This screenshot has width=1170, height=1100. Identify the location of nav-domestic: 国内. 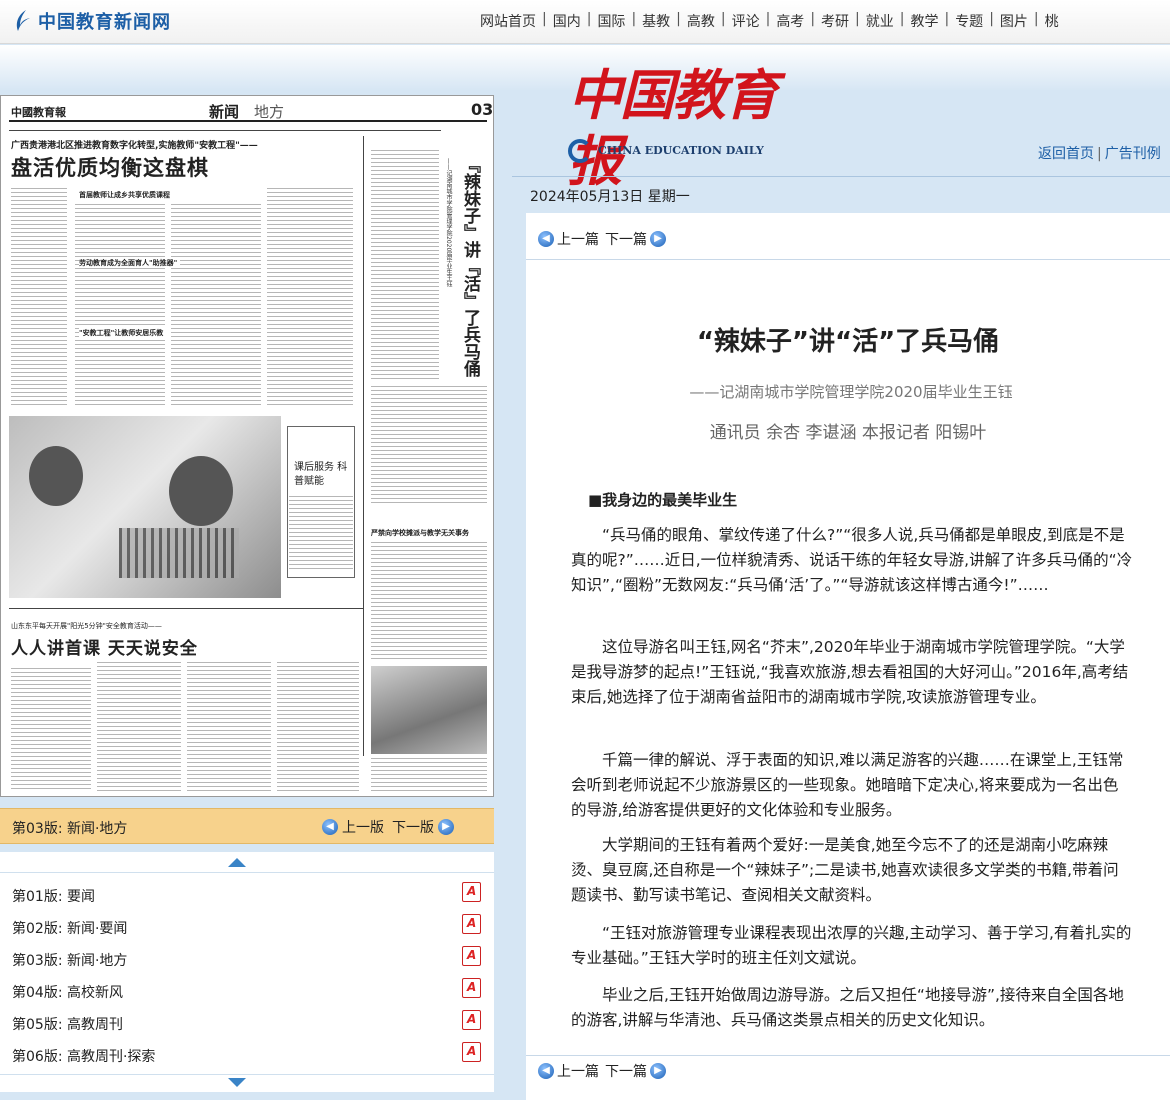
(567, 21).